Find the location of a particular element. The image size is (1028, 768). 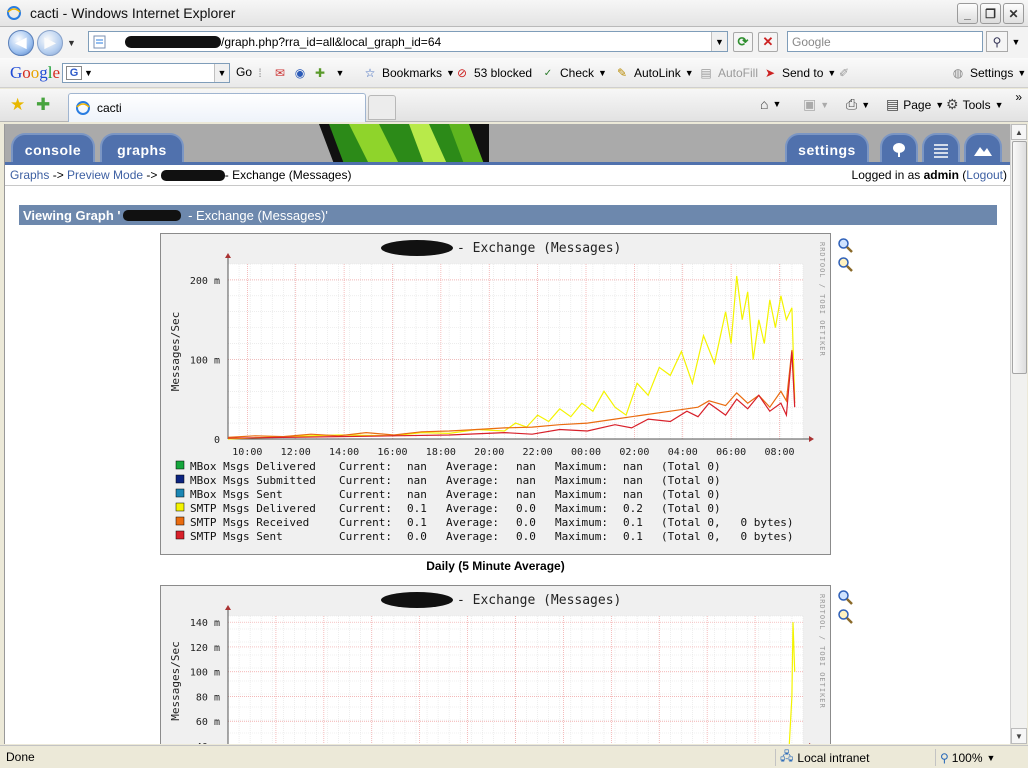

legend-text: 0.1 is located at coordinates (417, 508).